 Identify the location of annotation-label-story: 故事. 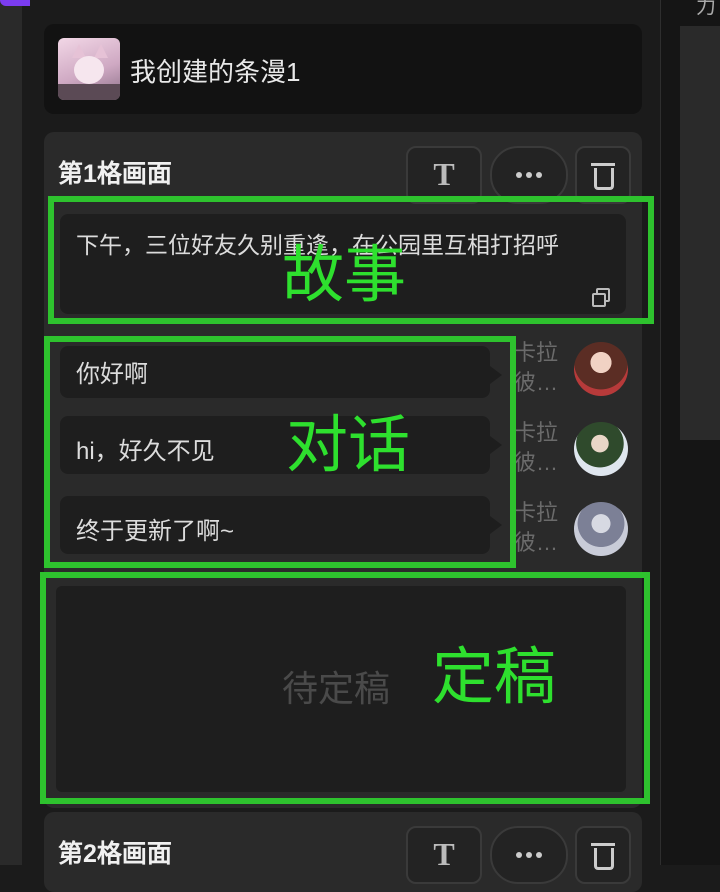
(344, 274).